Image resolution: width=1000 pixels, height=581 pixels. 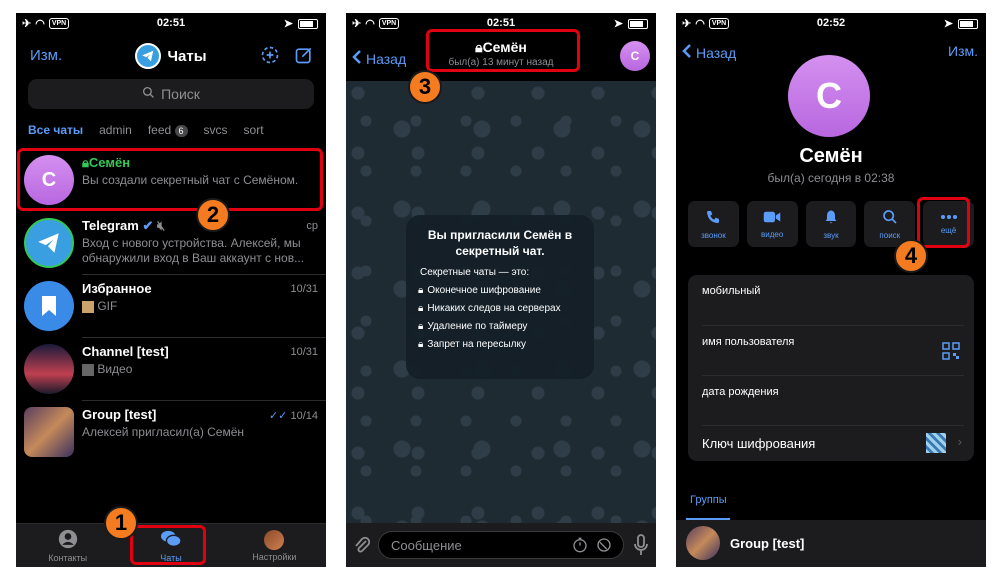 I want to click on bookmark-icon, so click(x=49, y=306).